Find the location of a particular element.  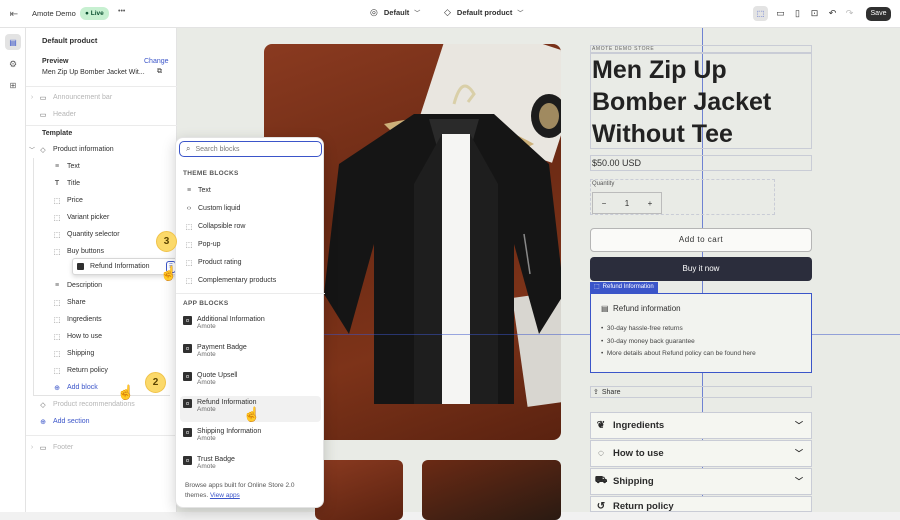

app-block-icon is located at coordinates (80, 266).